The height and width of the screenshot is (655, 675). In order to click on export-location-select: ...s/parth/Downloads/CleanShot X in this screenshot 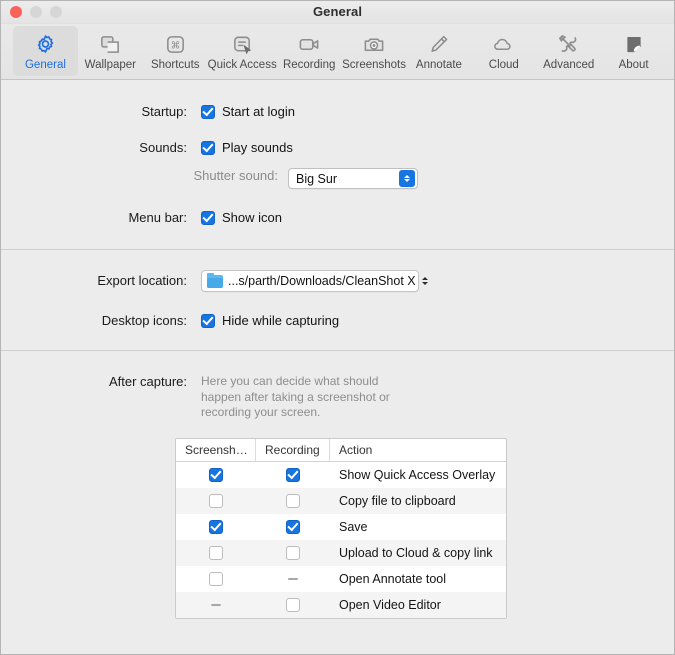, I will do `click(315, 281)`.